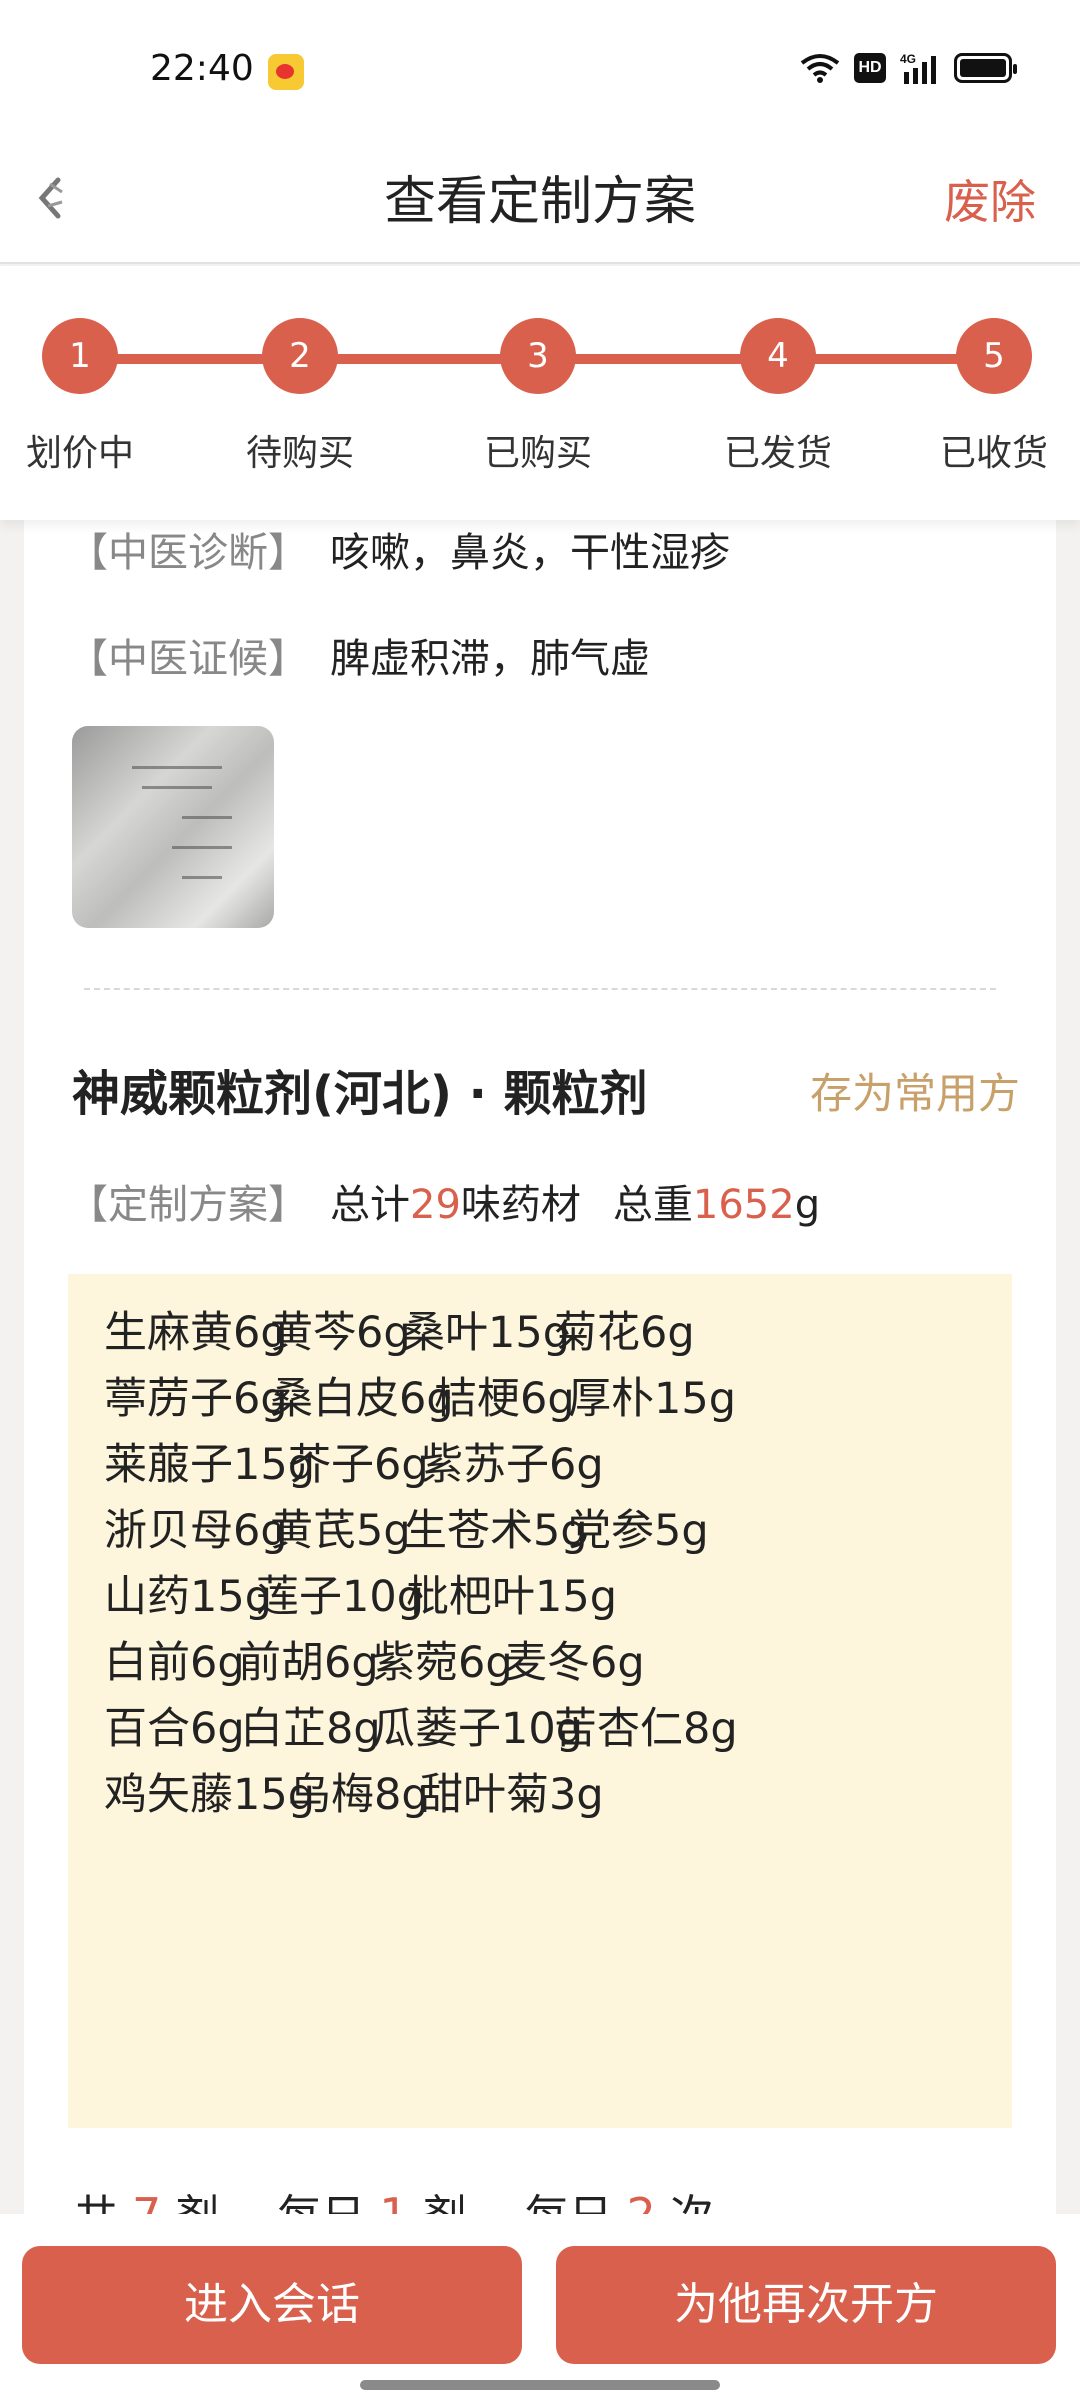  What do you see at coordinates (299, 453) in the screenshot?
I see `step-label: 待购买` at bounding box center [299, 453].